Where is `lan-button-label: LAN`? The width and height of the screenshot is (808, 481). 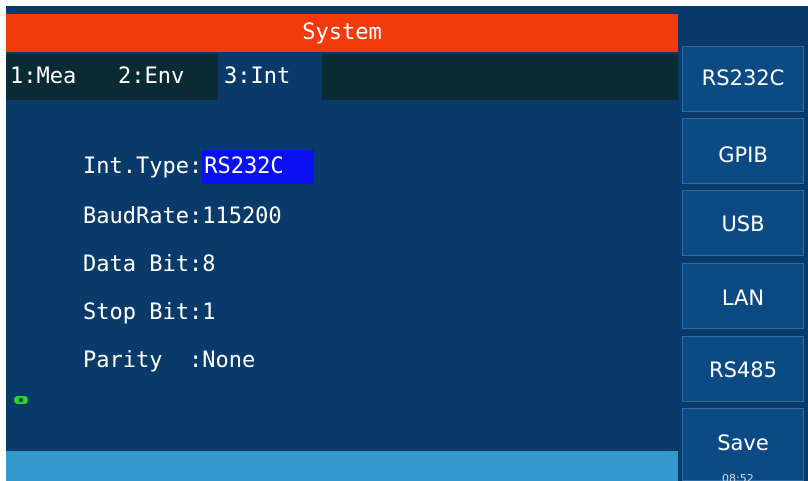
lan-button-label: LAN is located at coordinates (743, 298).